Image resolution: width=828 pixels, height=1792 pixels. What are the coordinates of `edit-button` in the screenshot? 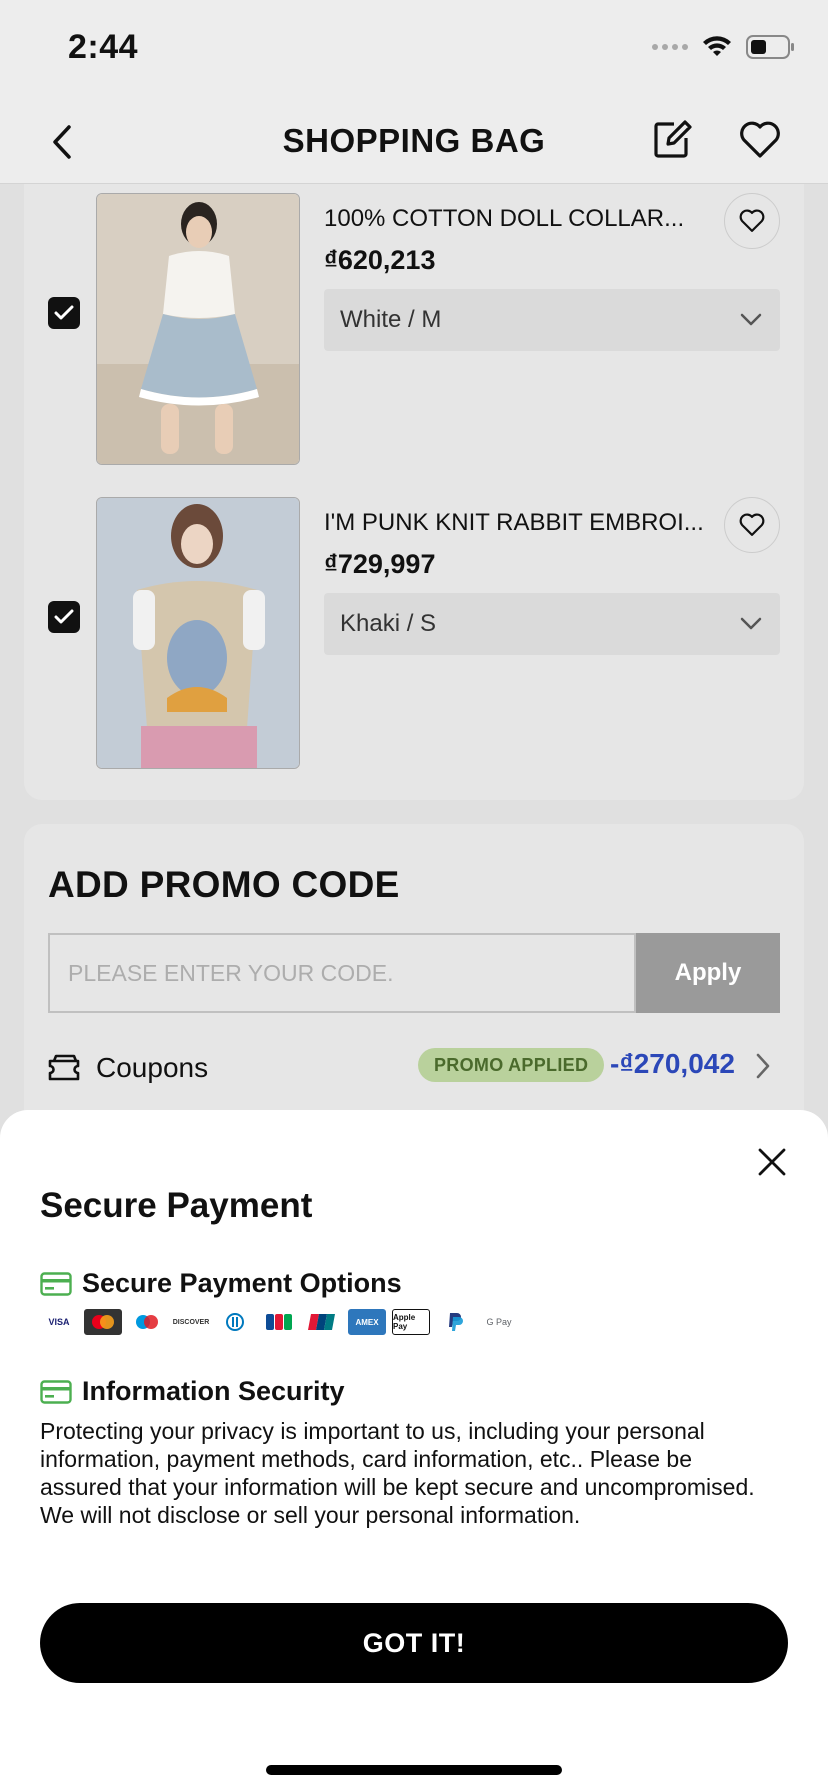 It's located at (672, 140).